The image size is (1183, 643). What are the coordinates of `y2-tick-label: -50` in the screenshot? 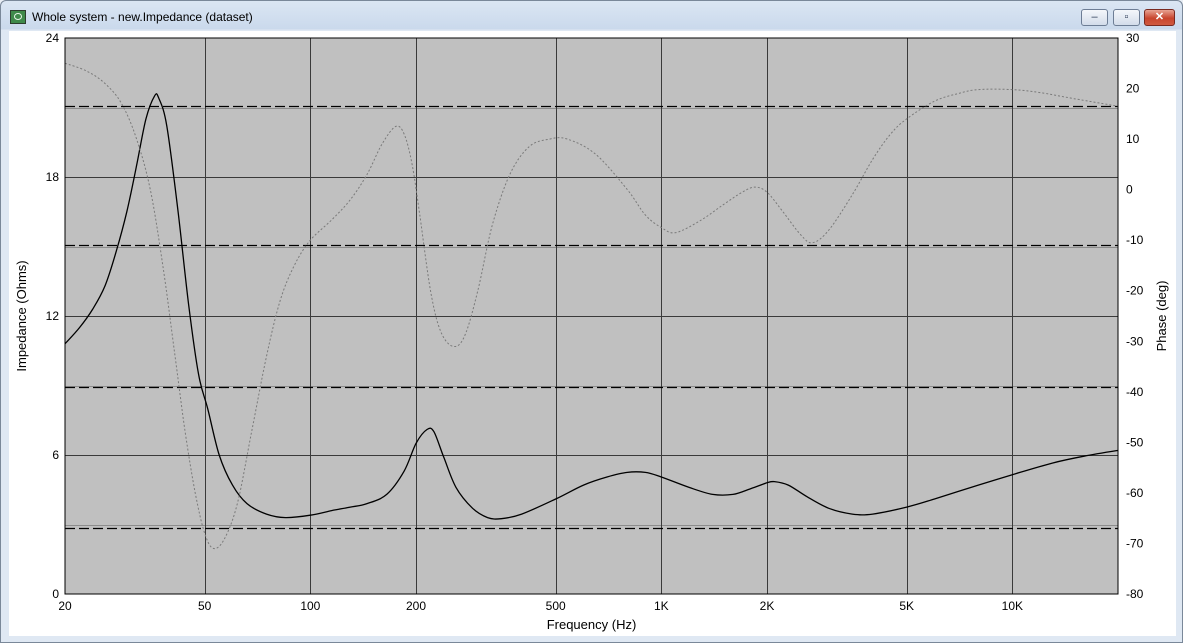 It's located at (1135, 442).